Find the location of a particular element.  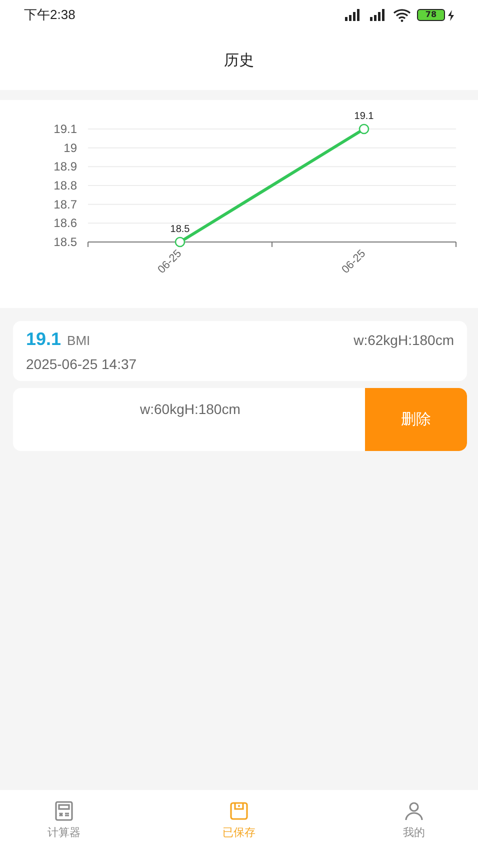

axis-tick-label: 18.8 is located at coordinates (65, 185).